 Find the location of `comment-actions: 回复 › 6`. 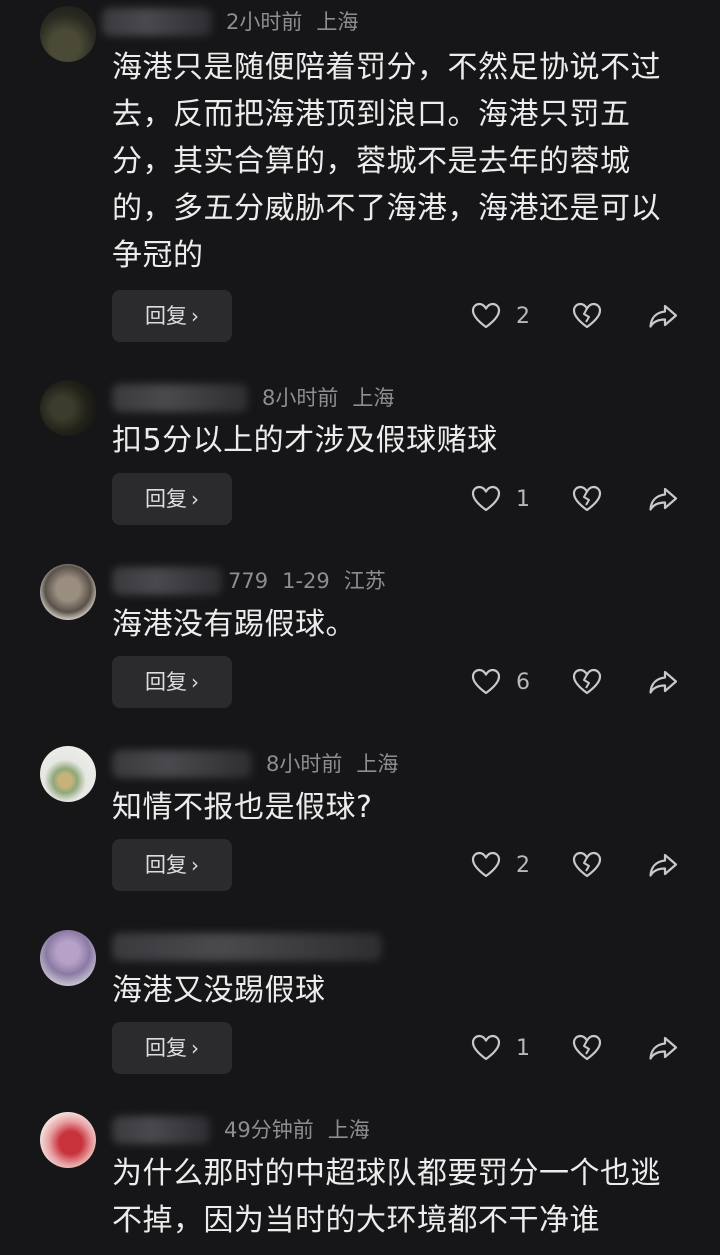

comment-actions: 回复 › 6 is located at coordinates (402, 682).